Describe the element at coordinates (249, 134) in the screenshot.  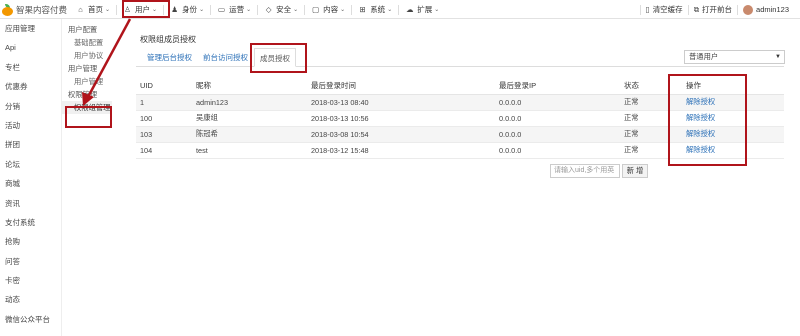
I see `cell-nickname: 陈冠希` at that location.